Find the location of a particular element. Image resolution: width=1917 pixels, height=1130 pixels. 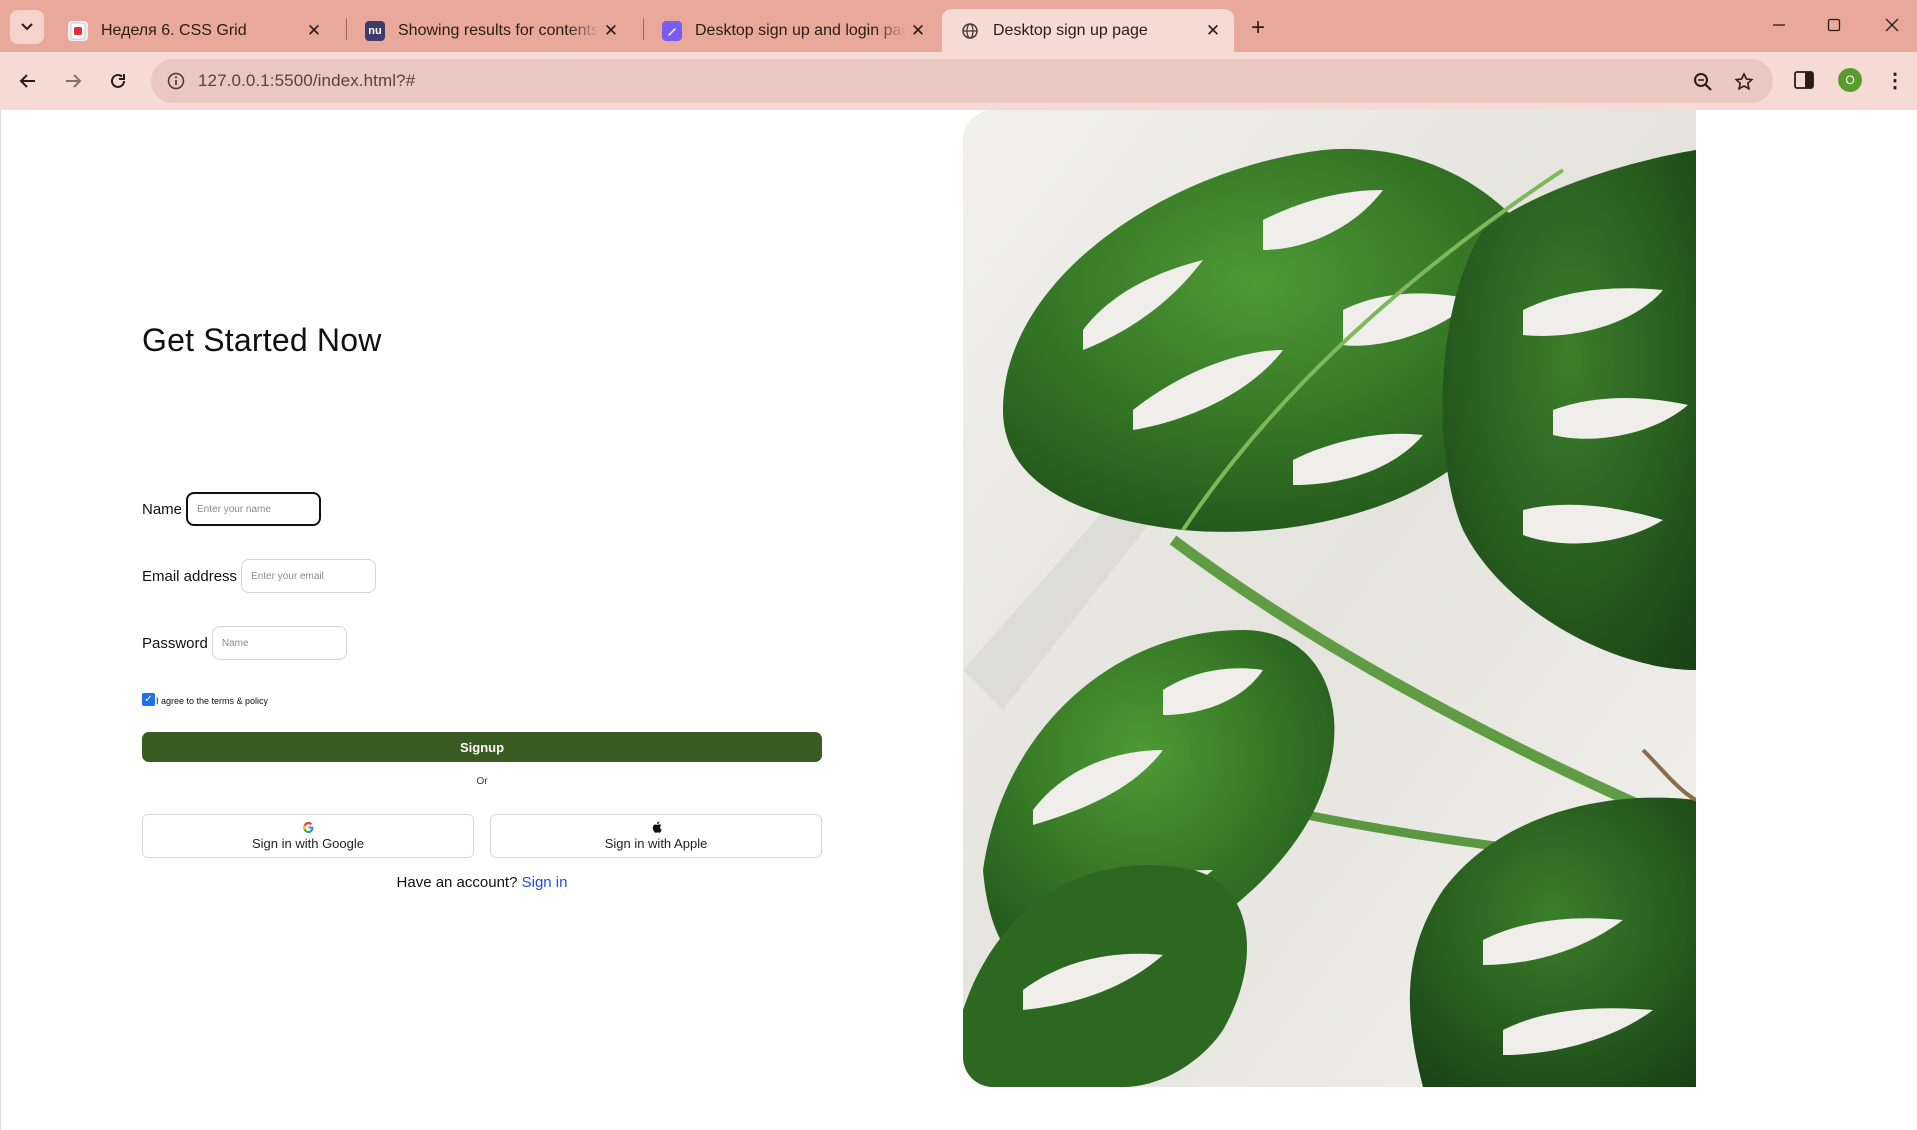

tab-signup-login: Desktop sign up and login page ✕ is located at coordinates (791, 30).